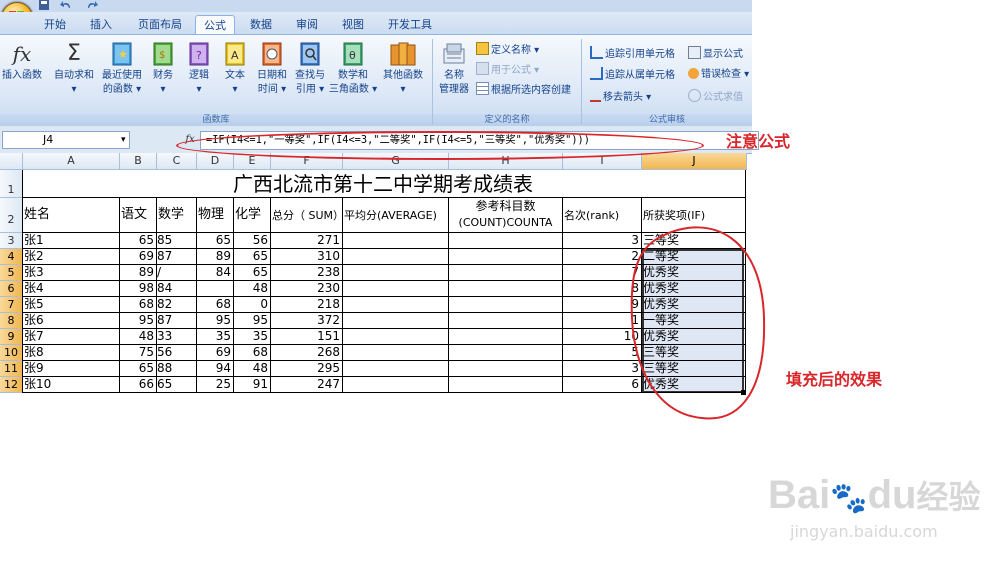 The image size is (1000, 563). Describe the element at coordinates (66, 140) in the screenshot. I see `name-box: J4 ▾` at that location.